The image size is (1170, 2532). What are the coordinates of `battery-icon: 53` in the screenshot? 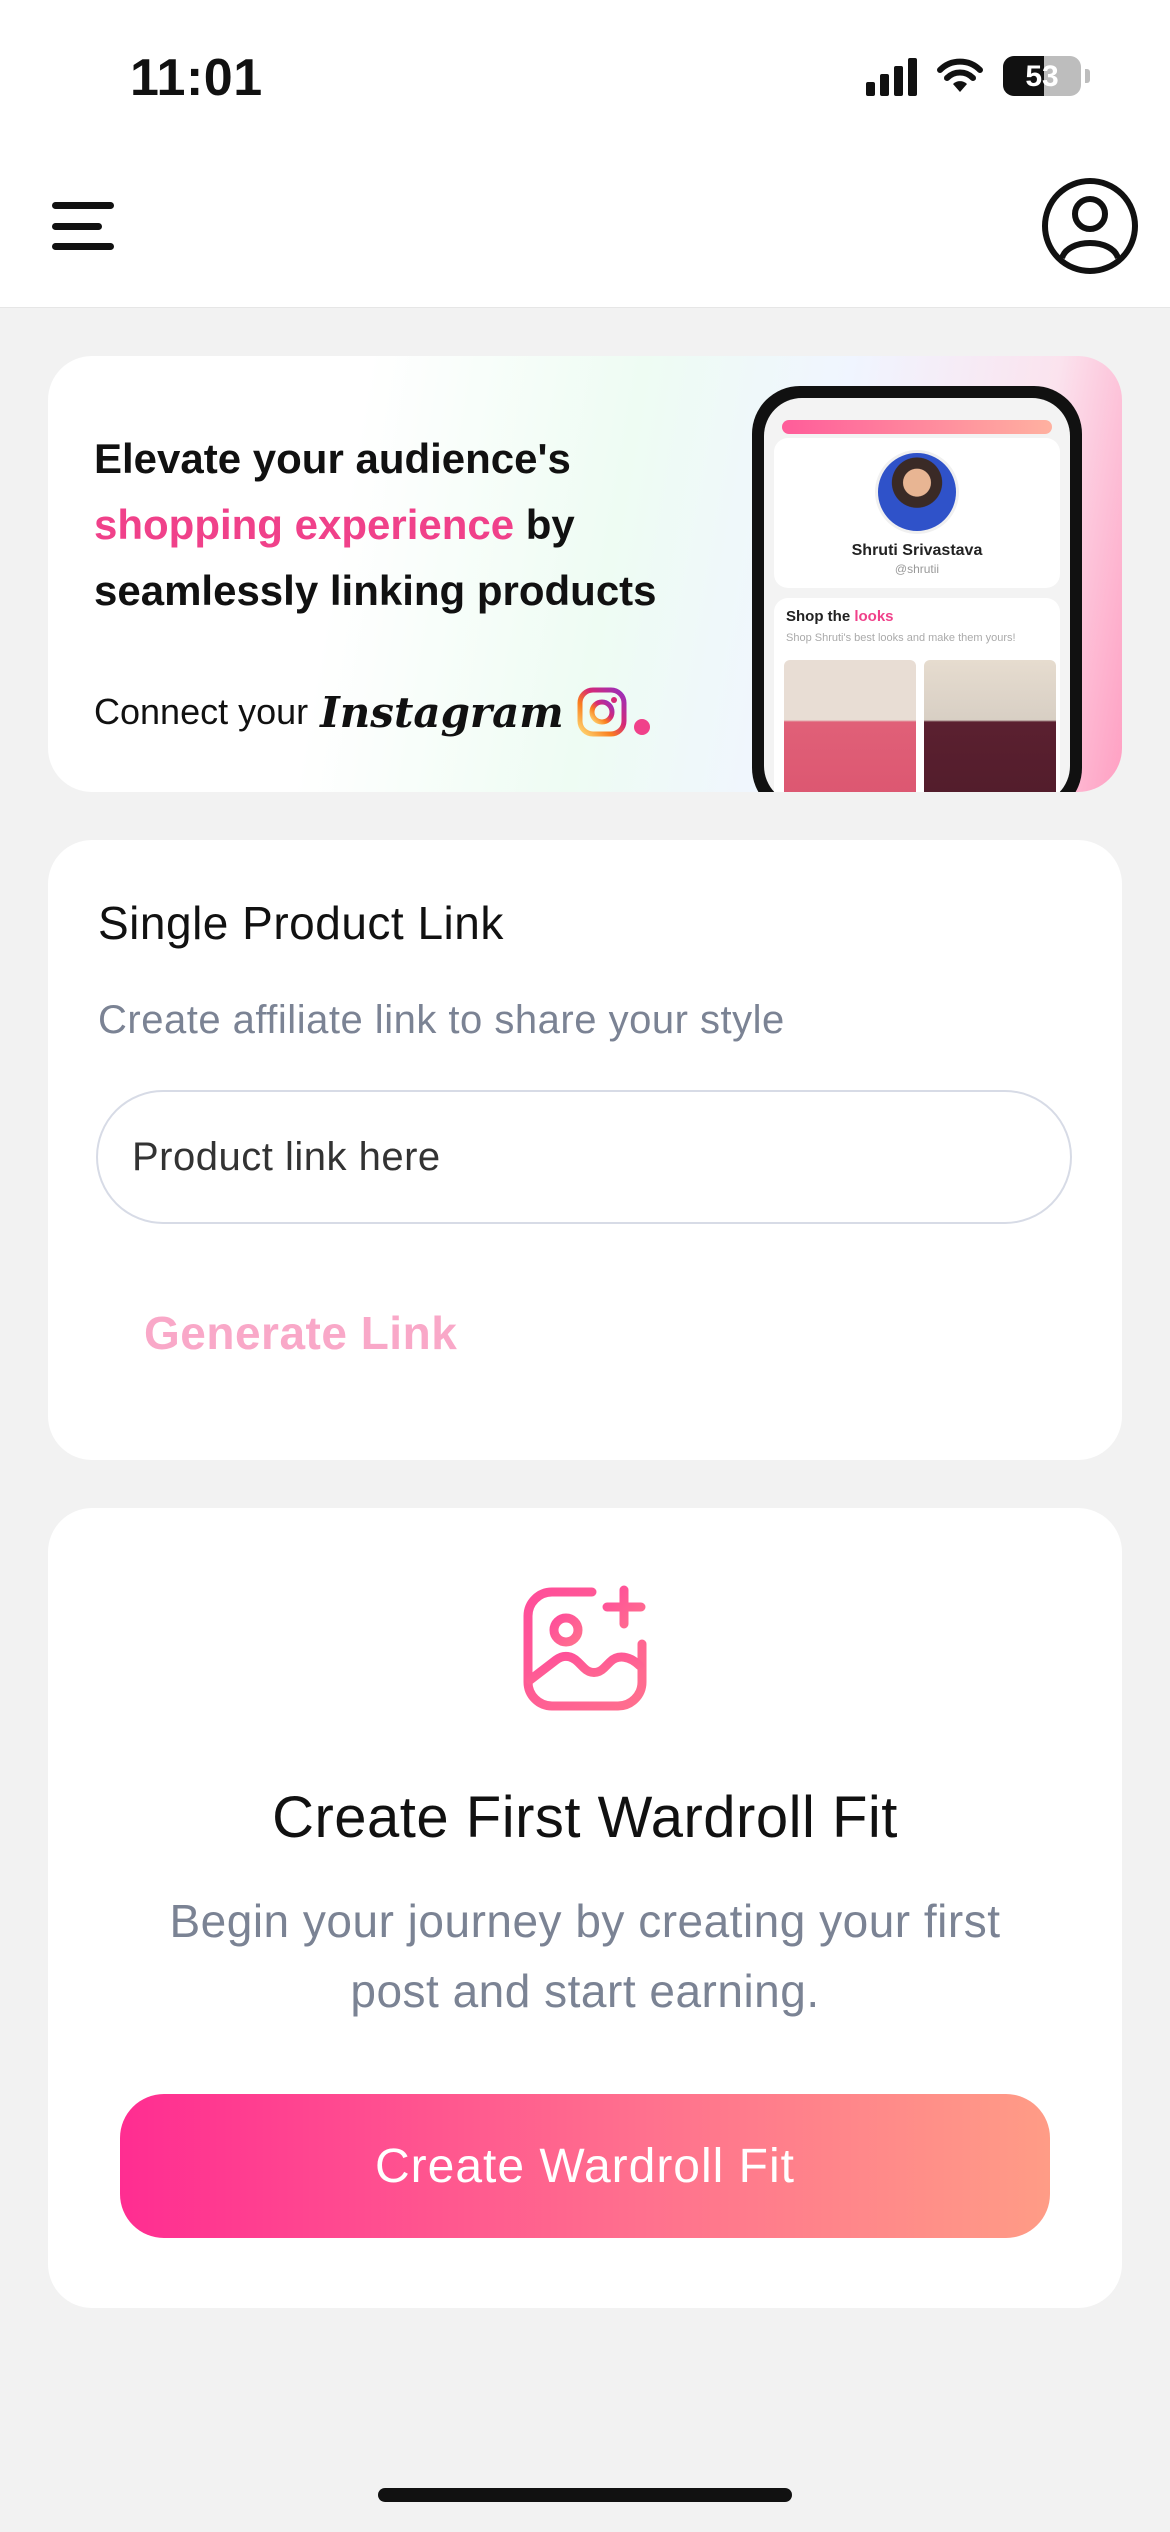 It's located at (1042, 76).